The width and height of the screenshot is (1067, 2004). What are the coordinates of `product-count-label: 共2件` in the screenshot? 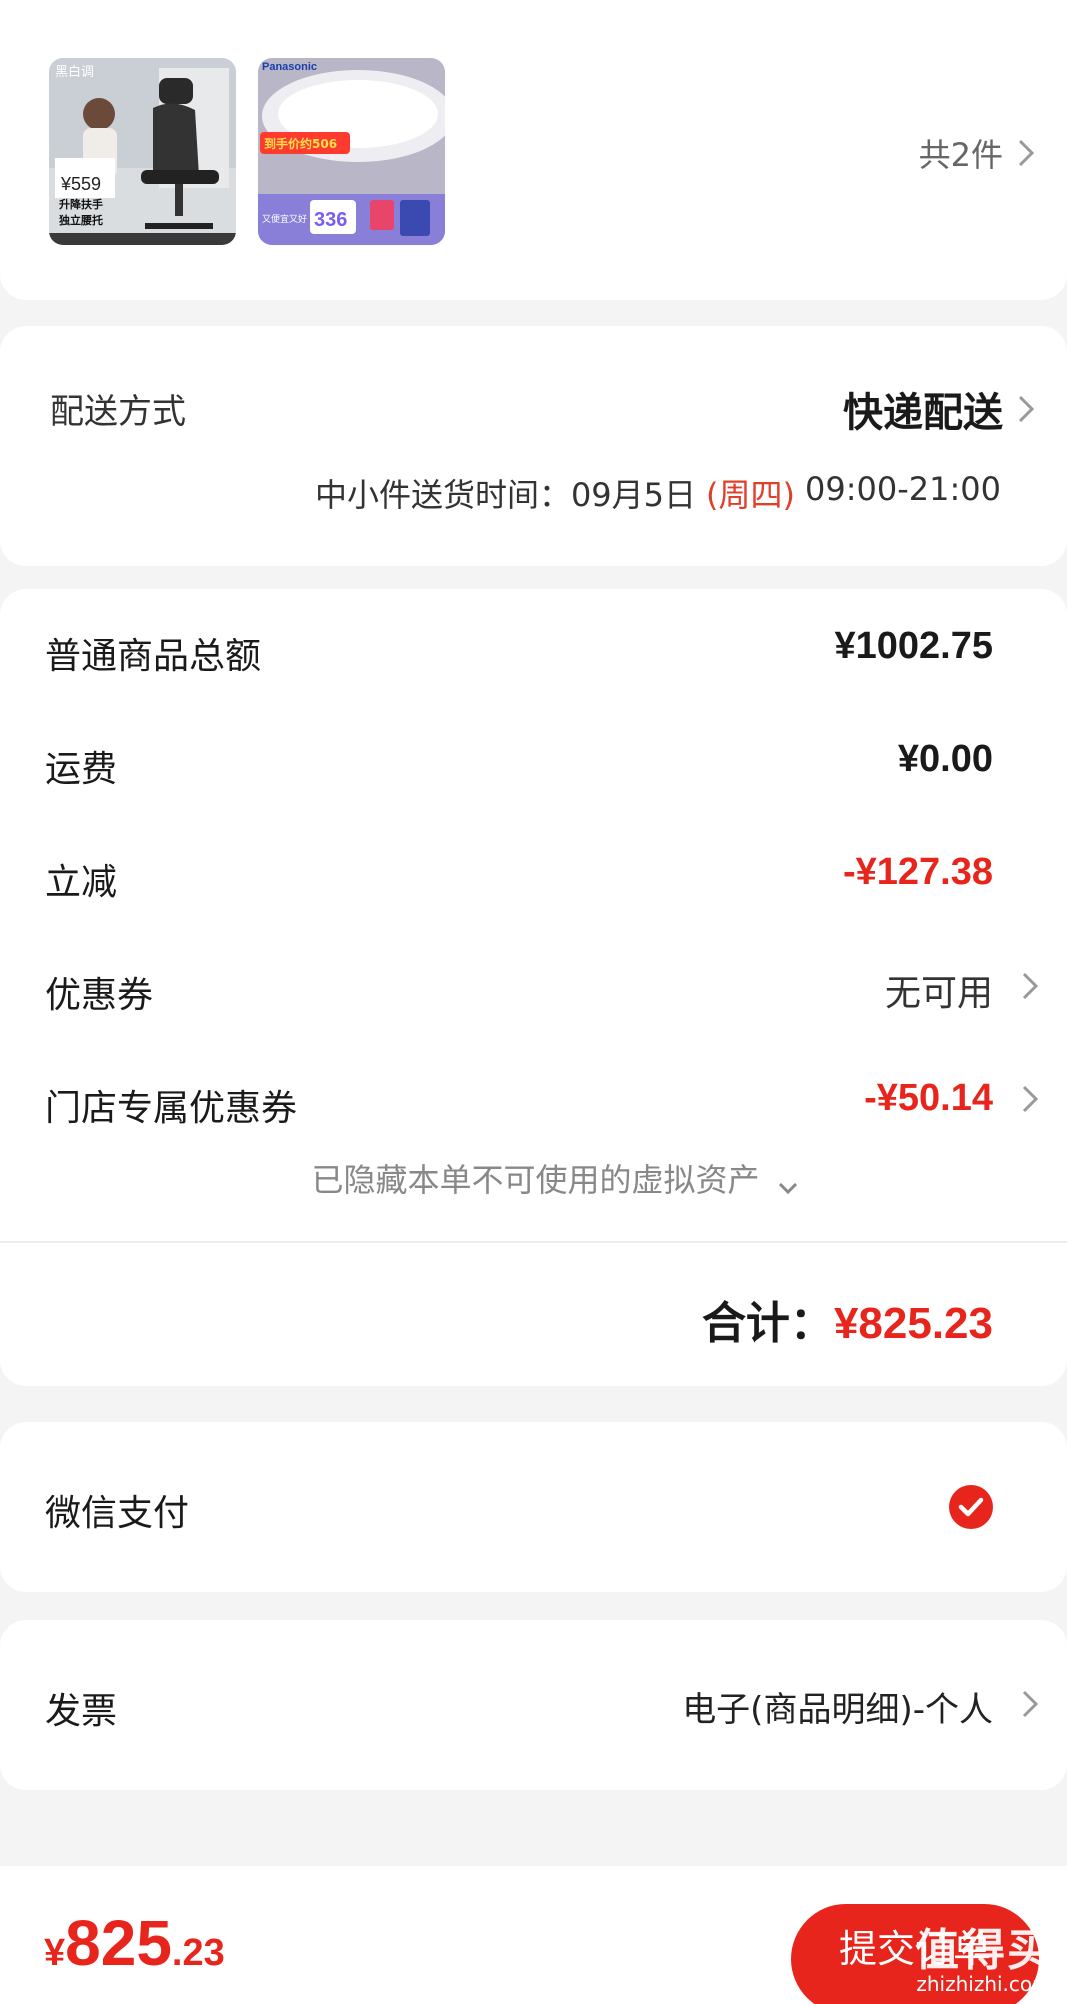 It's located at (960, 155).